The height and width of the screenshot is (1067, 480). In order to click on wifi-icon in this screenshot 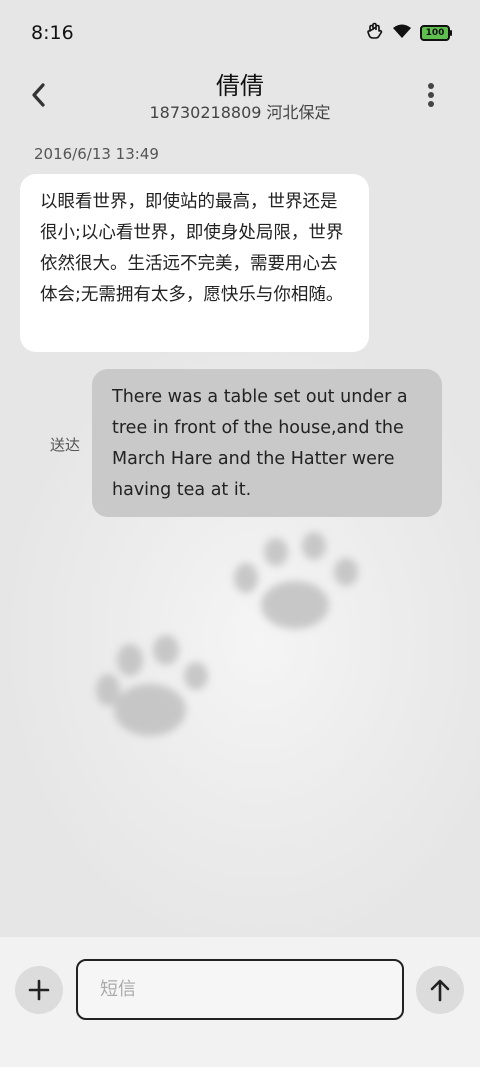, I will do `click(402, 33)`.